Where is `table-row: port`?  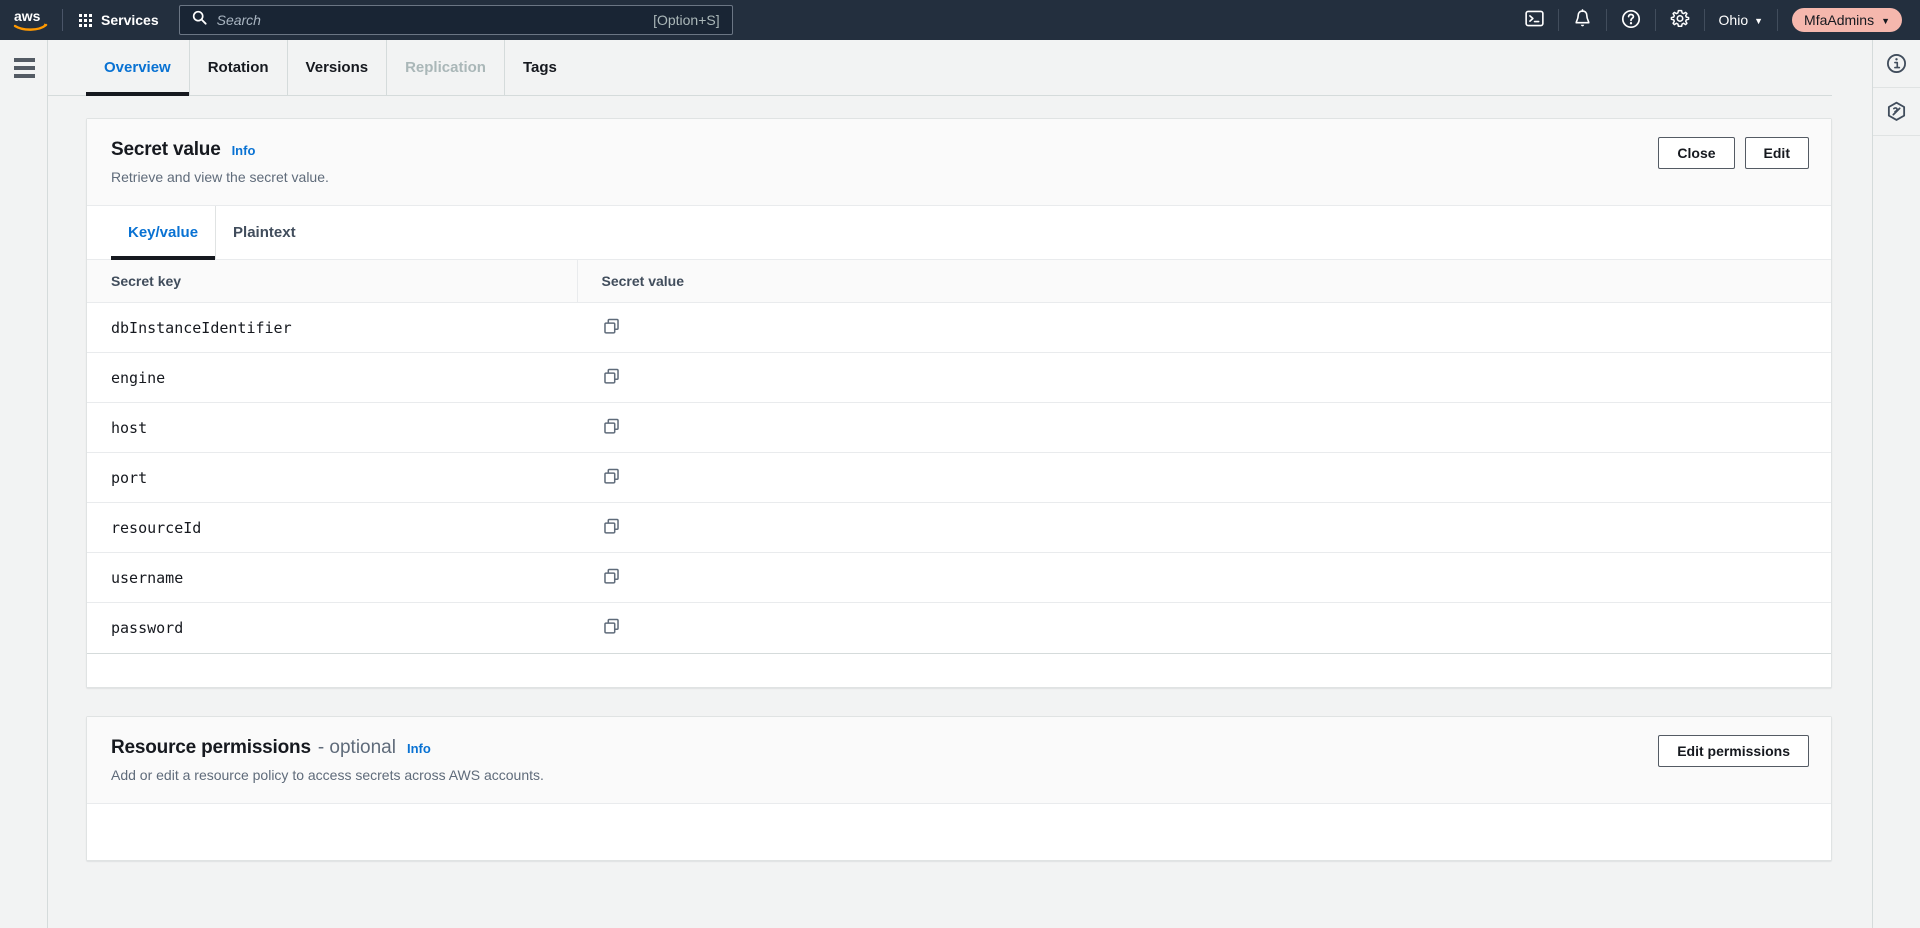 table-row: port is located at coordinates (959, 477).